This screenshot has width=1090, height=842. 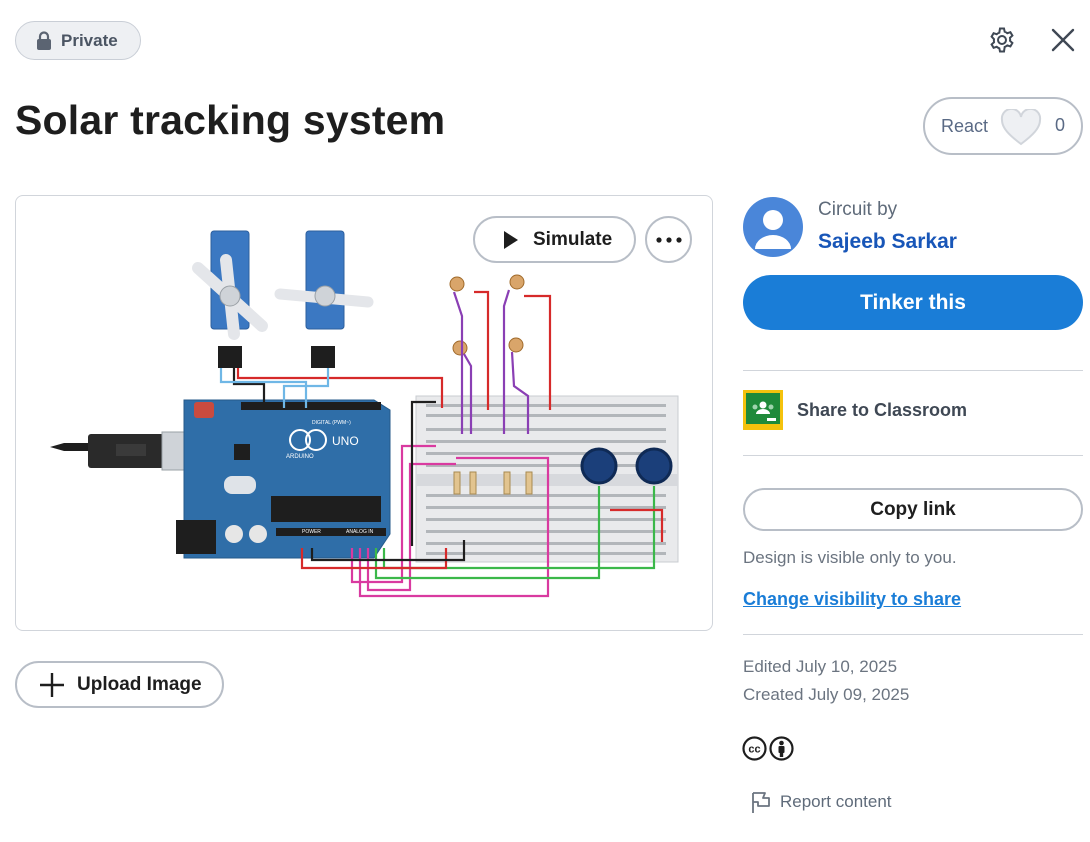 I want to click on lock-icon, so click(x=44, y=40).